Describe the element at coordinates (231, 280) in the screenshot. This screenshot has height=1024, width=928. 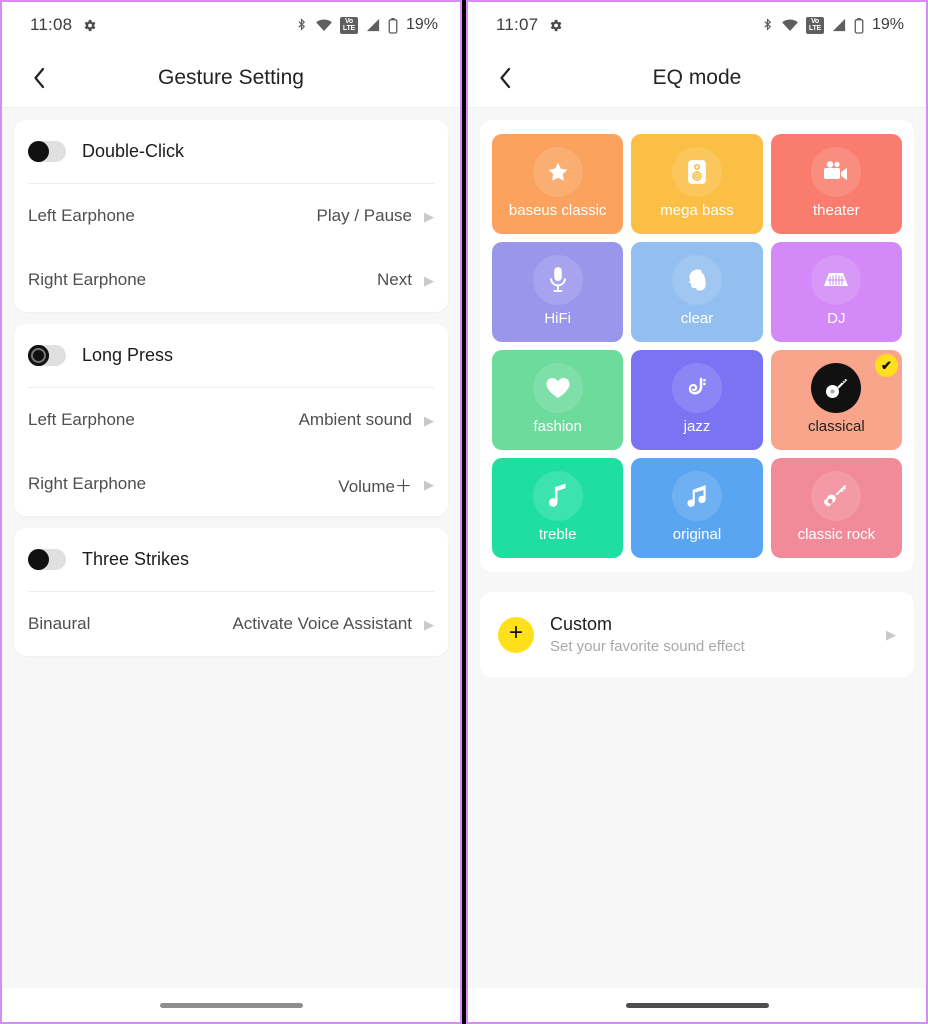
I see `gesture-row-right-earphone: Right Earphone Next ▶` at that location.